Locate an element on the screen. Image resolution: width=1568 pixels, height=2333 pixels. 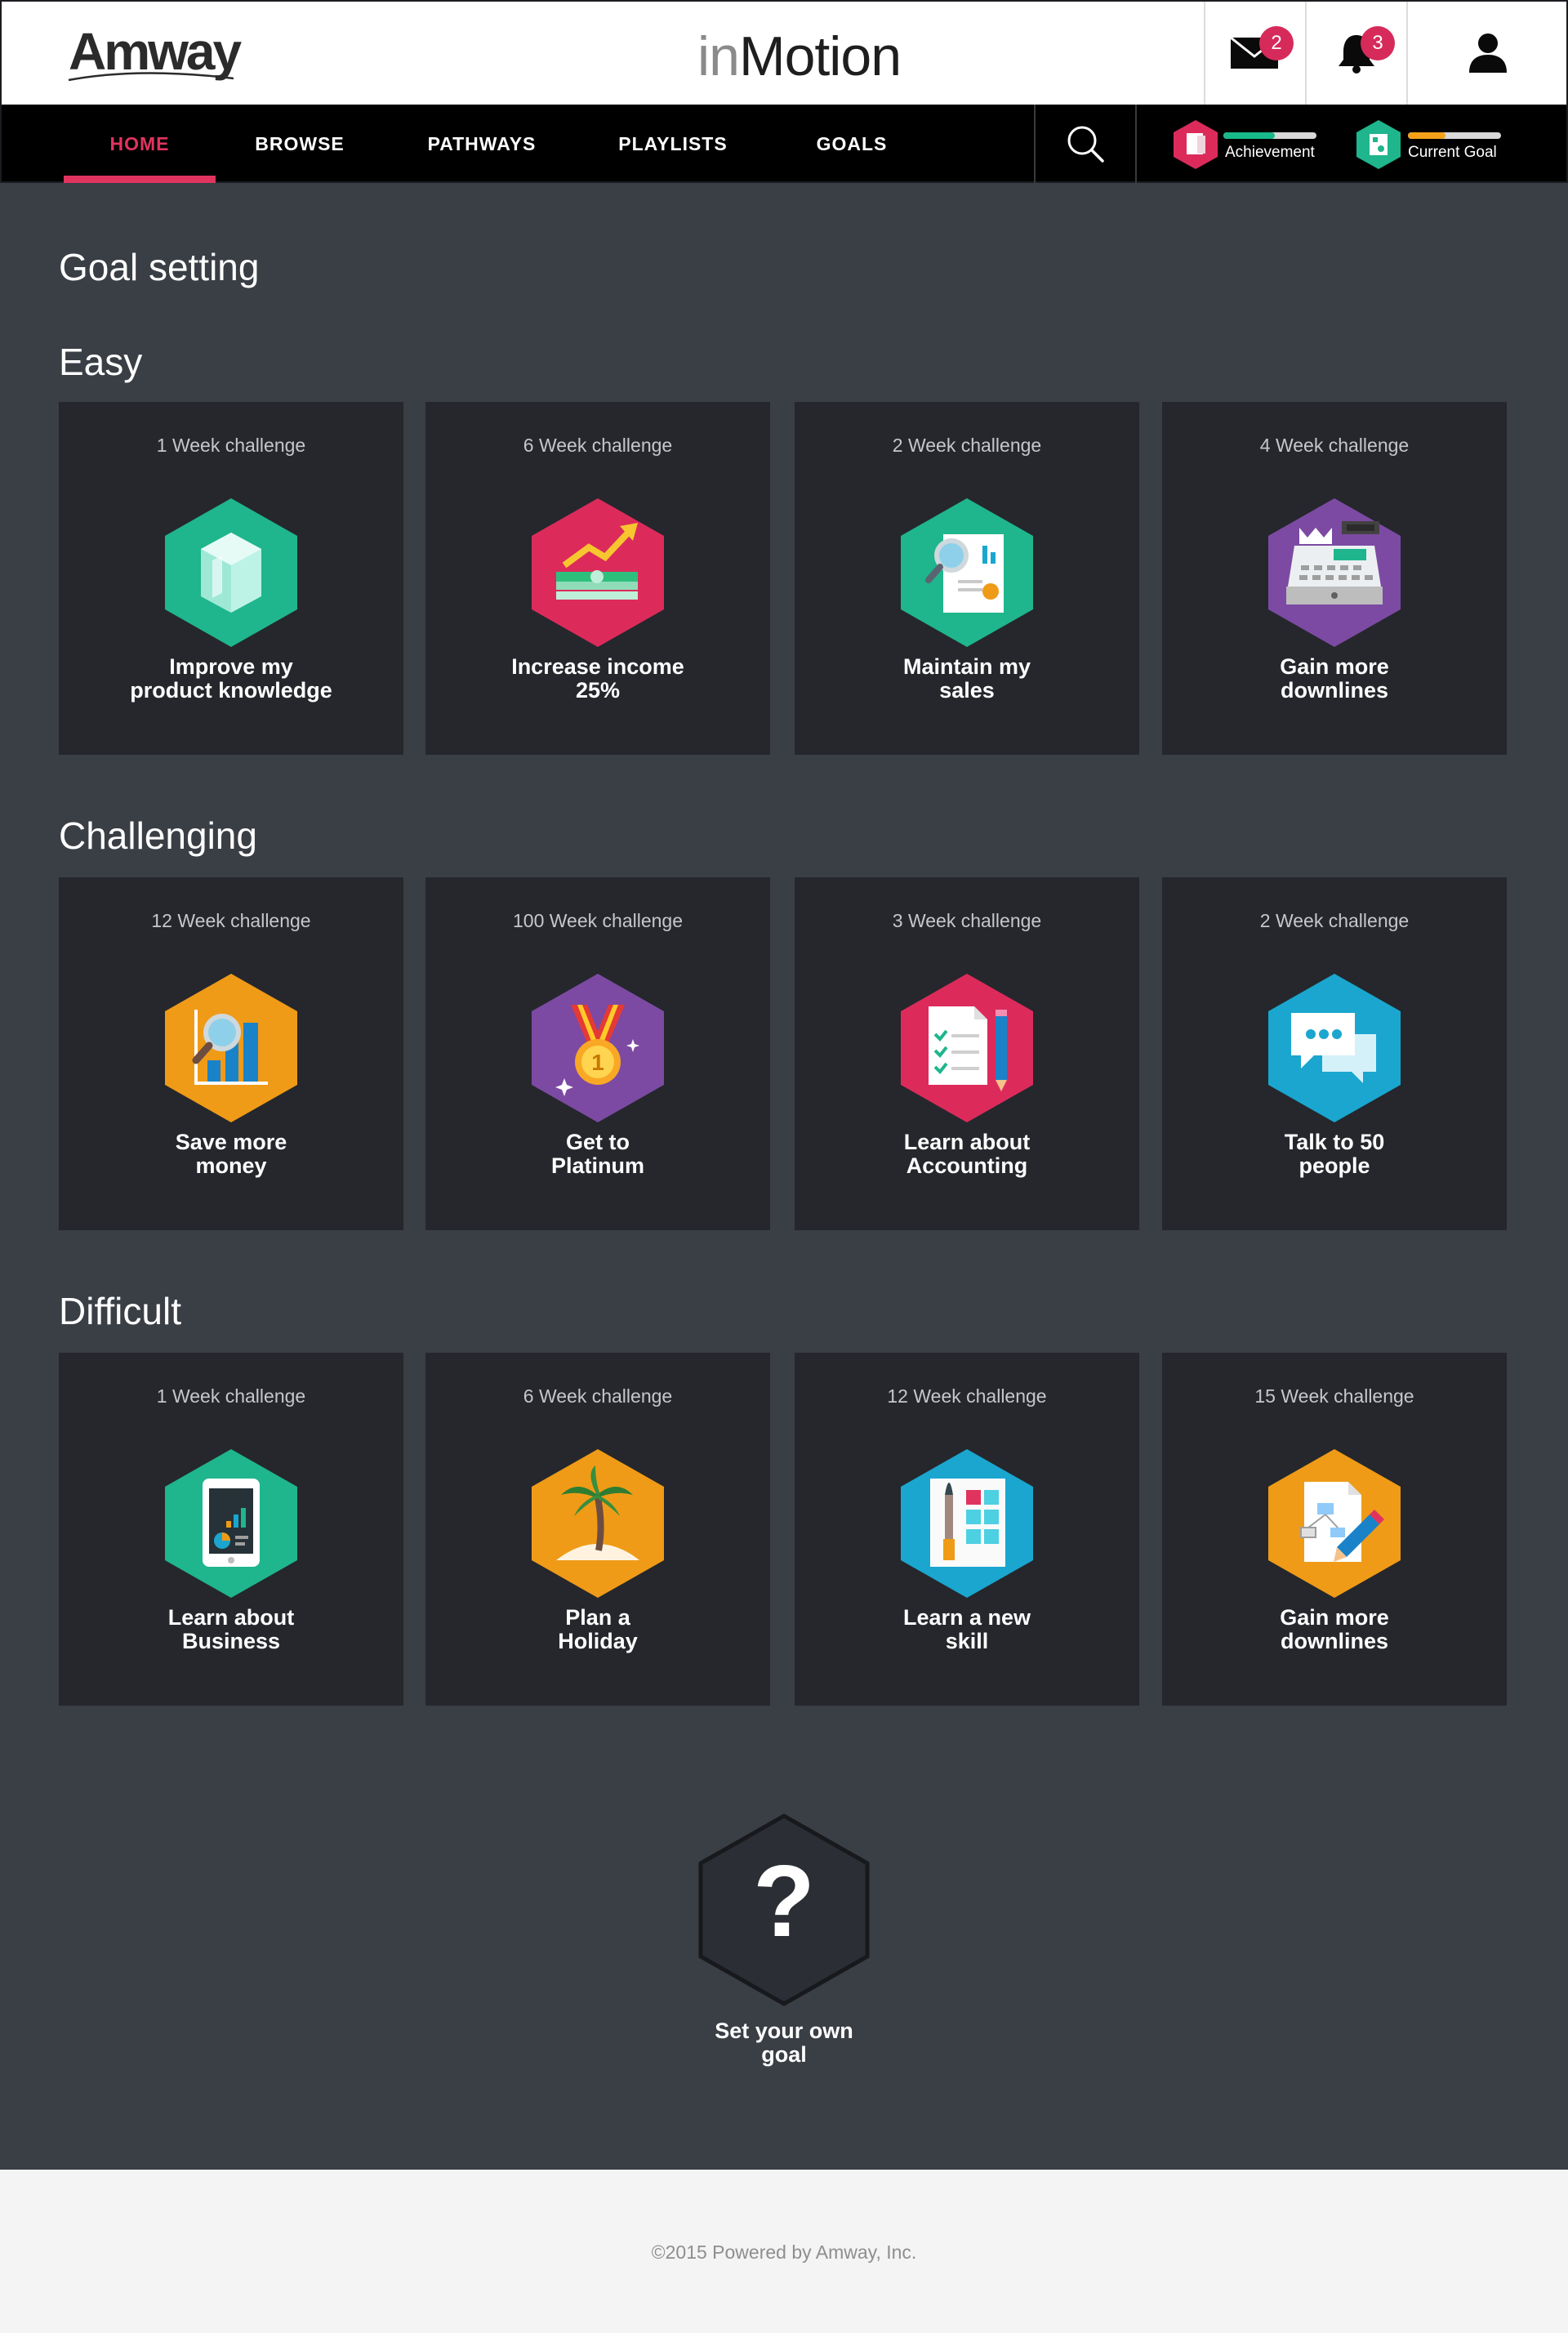
nav-goals: GOALS is located at coordinates (852, 144).